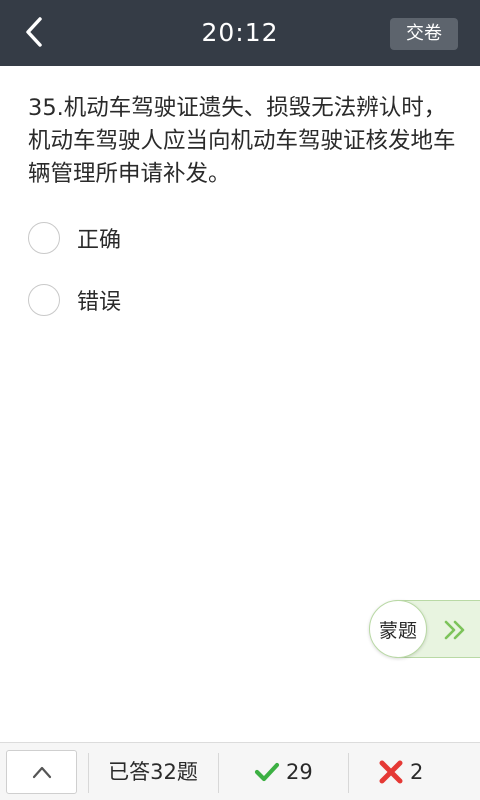  I want to click on wrong-count-stat: 2, so click(400, 771).